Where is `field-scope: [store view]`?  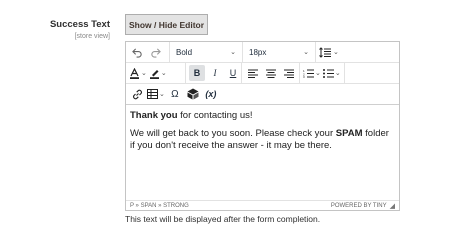 field-scope: [store view] is located at coordinates (92, 36).